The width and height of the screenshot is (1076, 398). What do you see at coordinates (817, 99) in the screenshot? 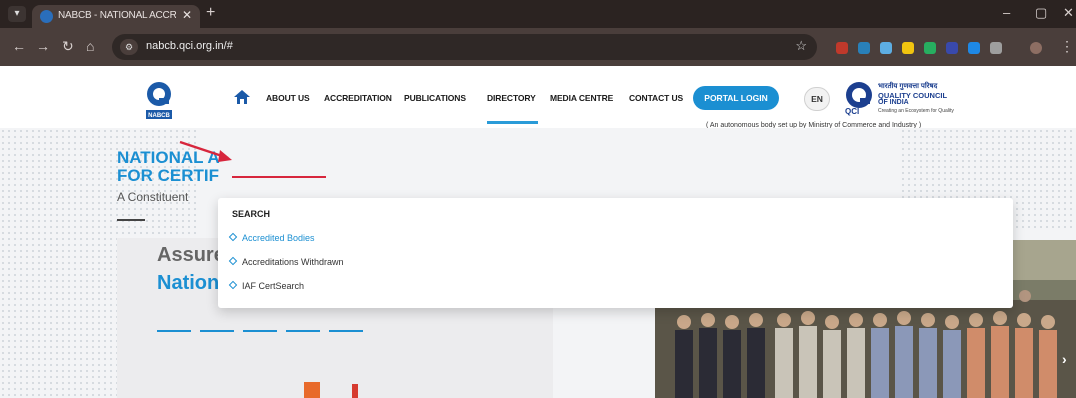
I see `language-button: EN` at bounding box center [817, 99].